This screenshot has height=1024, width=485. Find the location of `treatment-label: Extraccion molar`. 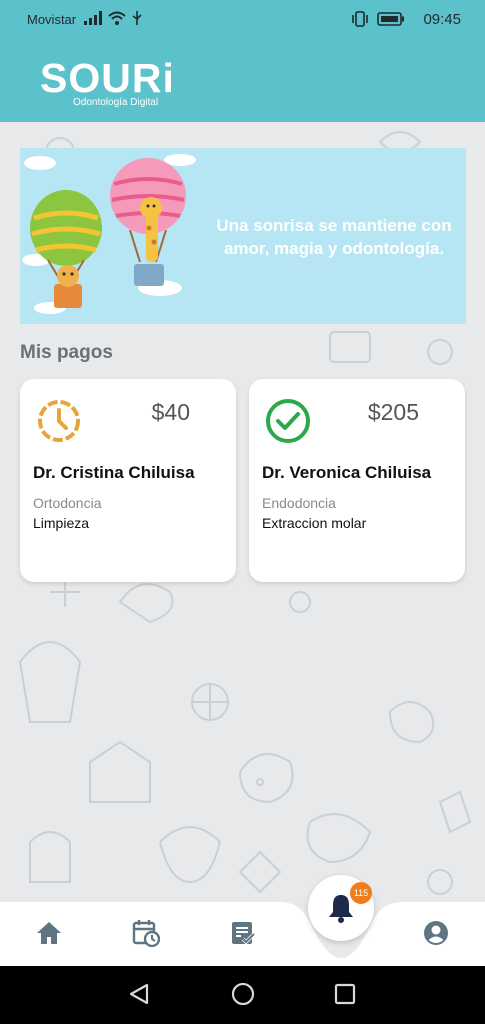

treatment-label: Extraccion molar is located at coordinates (314, 523).